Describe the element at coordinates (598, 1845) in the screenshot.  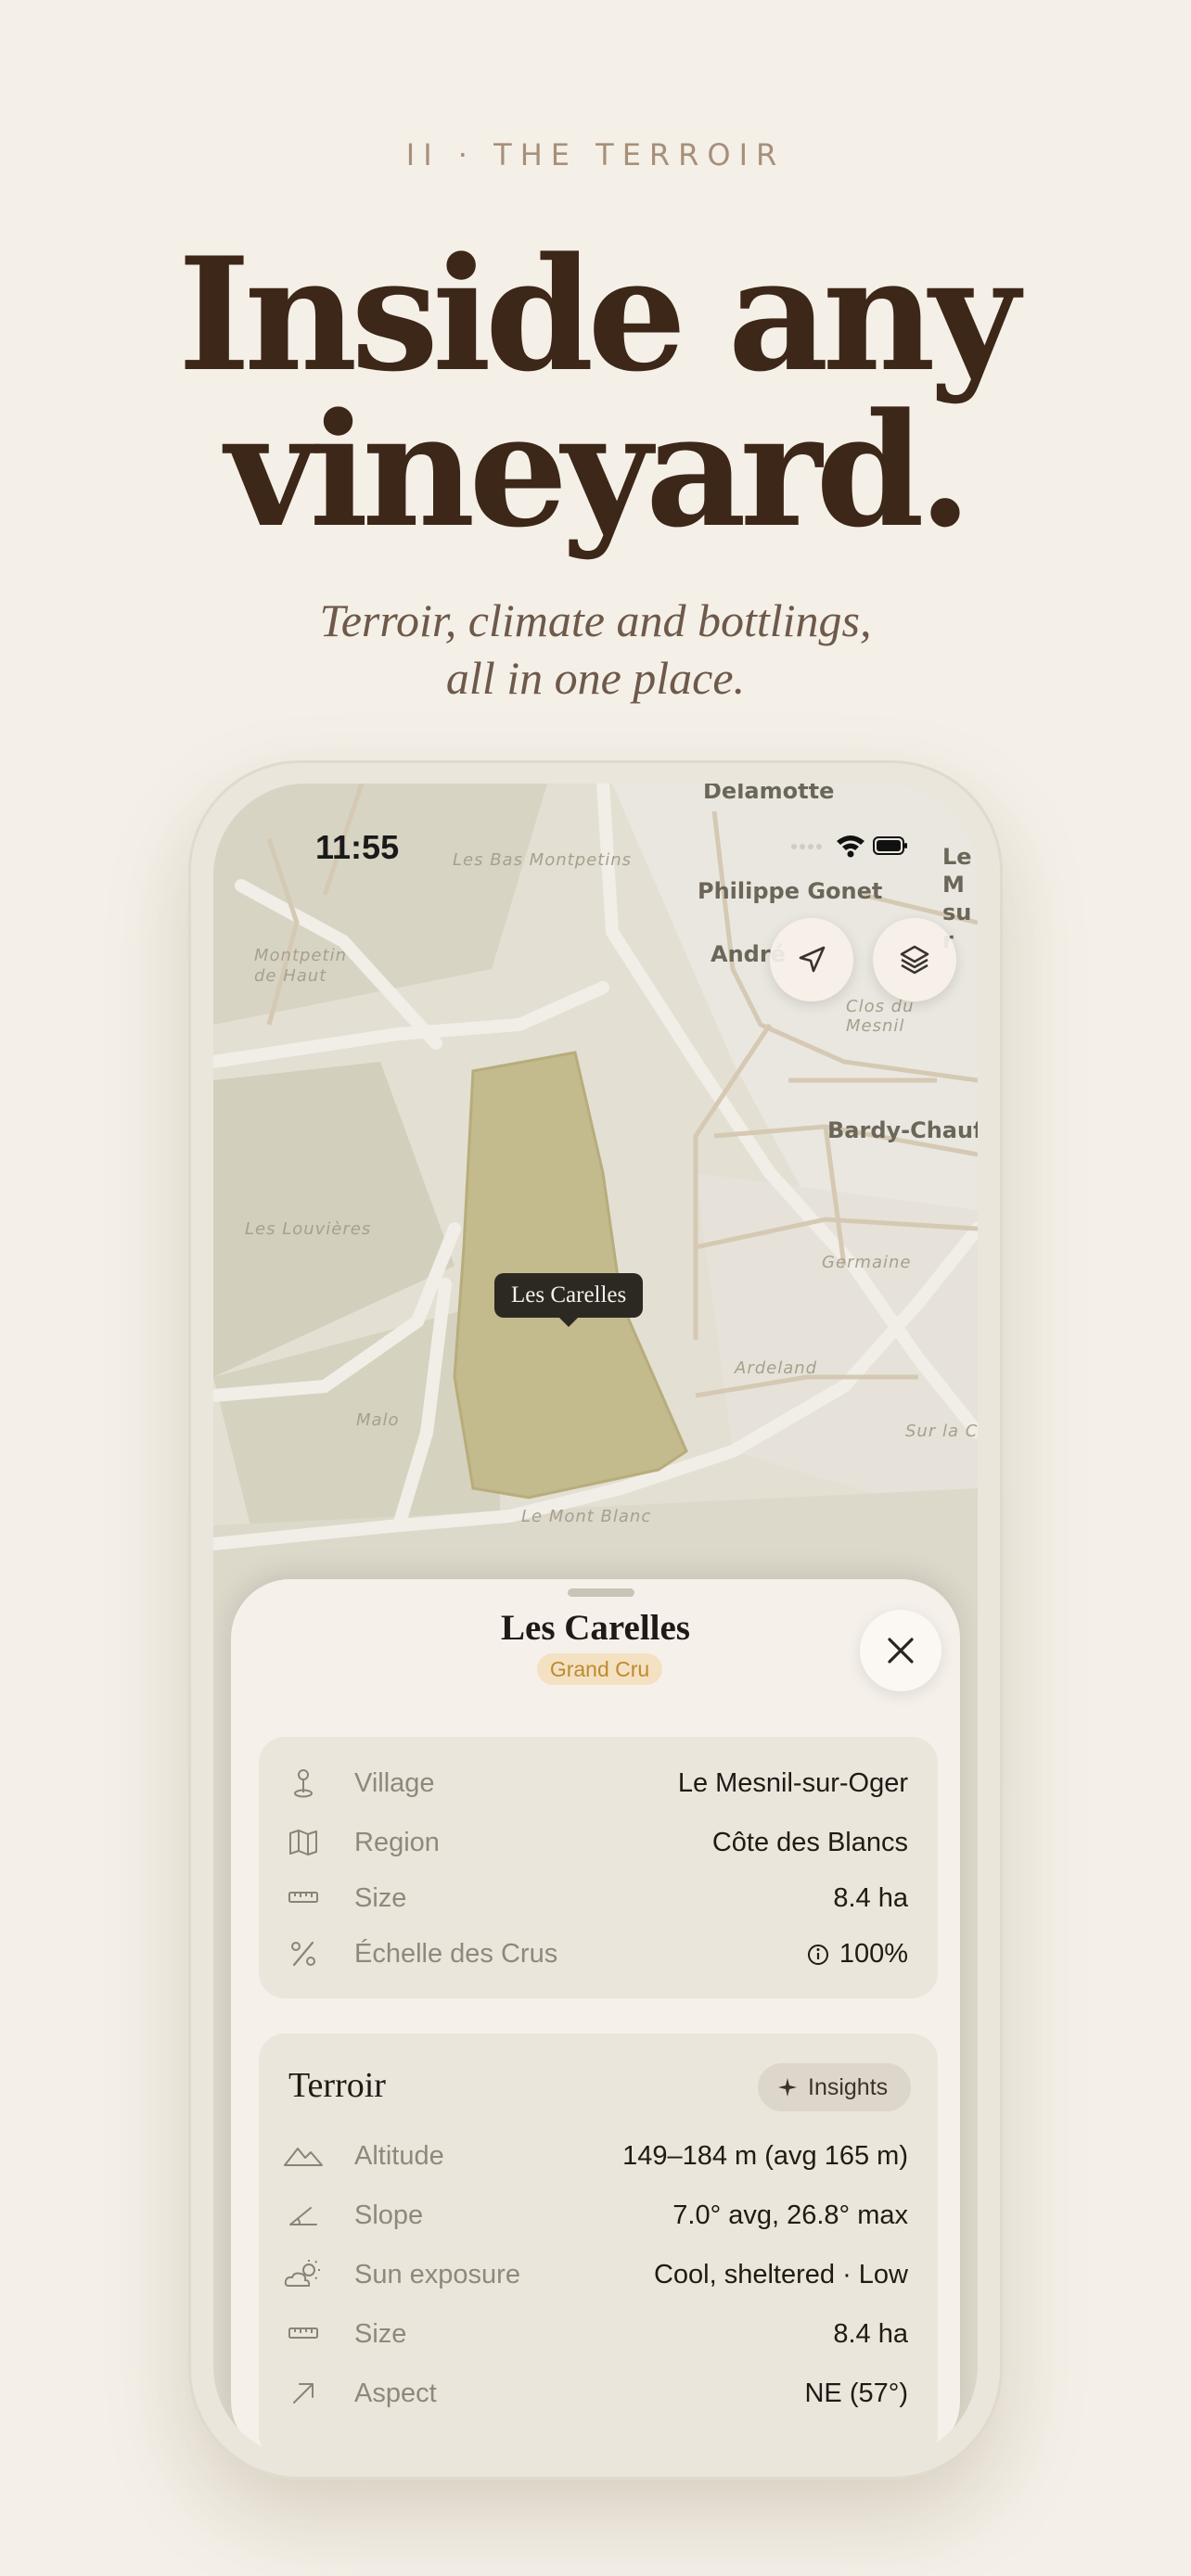
I see `info-row-region: Region Côte des Blancs` at that location.